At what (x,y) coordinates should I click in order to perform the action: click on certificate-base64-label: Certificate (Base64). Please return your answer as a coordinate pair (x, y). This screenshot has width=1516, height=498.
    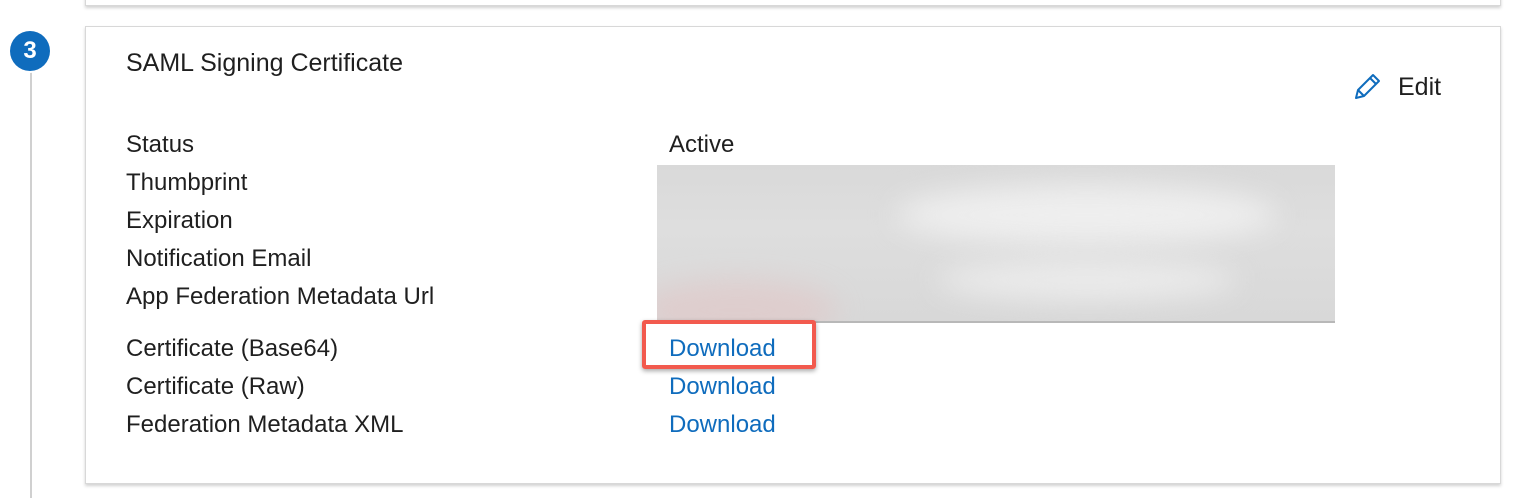
    Looking at the image, I should click on (232, 348).